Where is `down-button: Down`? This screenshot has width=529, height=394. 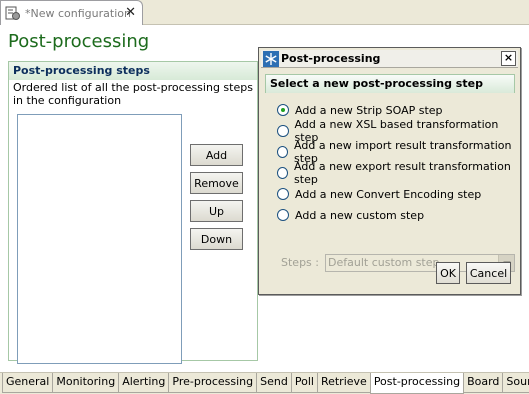 down-button: Down is located at coordinates (216, 239).